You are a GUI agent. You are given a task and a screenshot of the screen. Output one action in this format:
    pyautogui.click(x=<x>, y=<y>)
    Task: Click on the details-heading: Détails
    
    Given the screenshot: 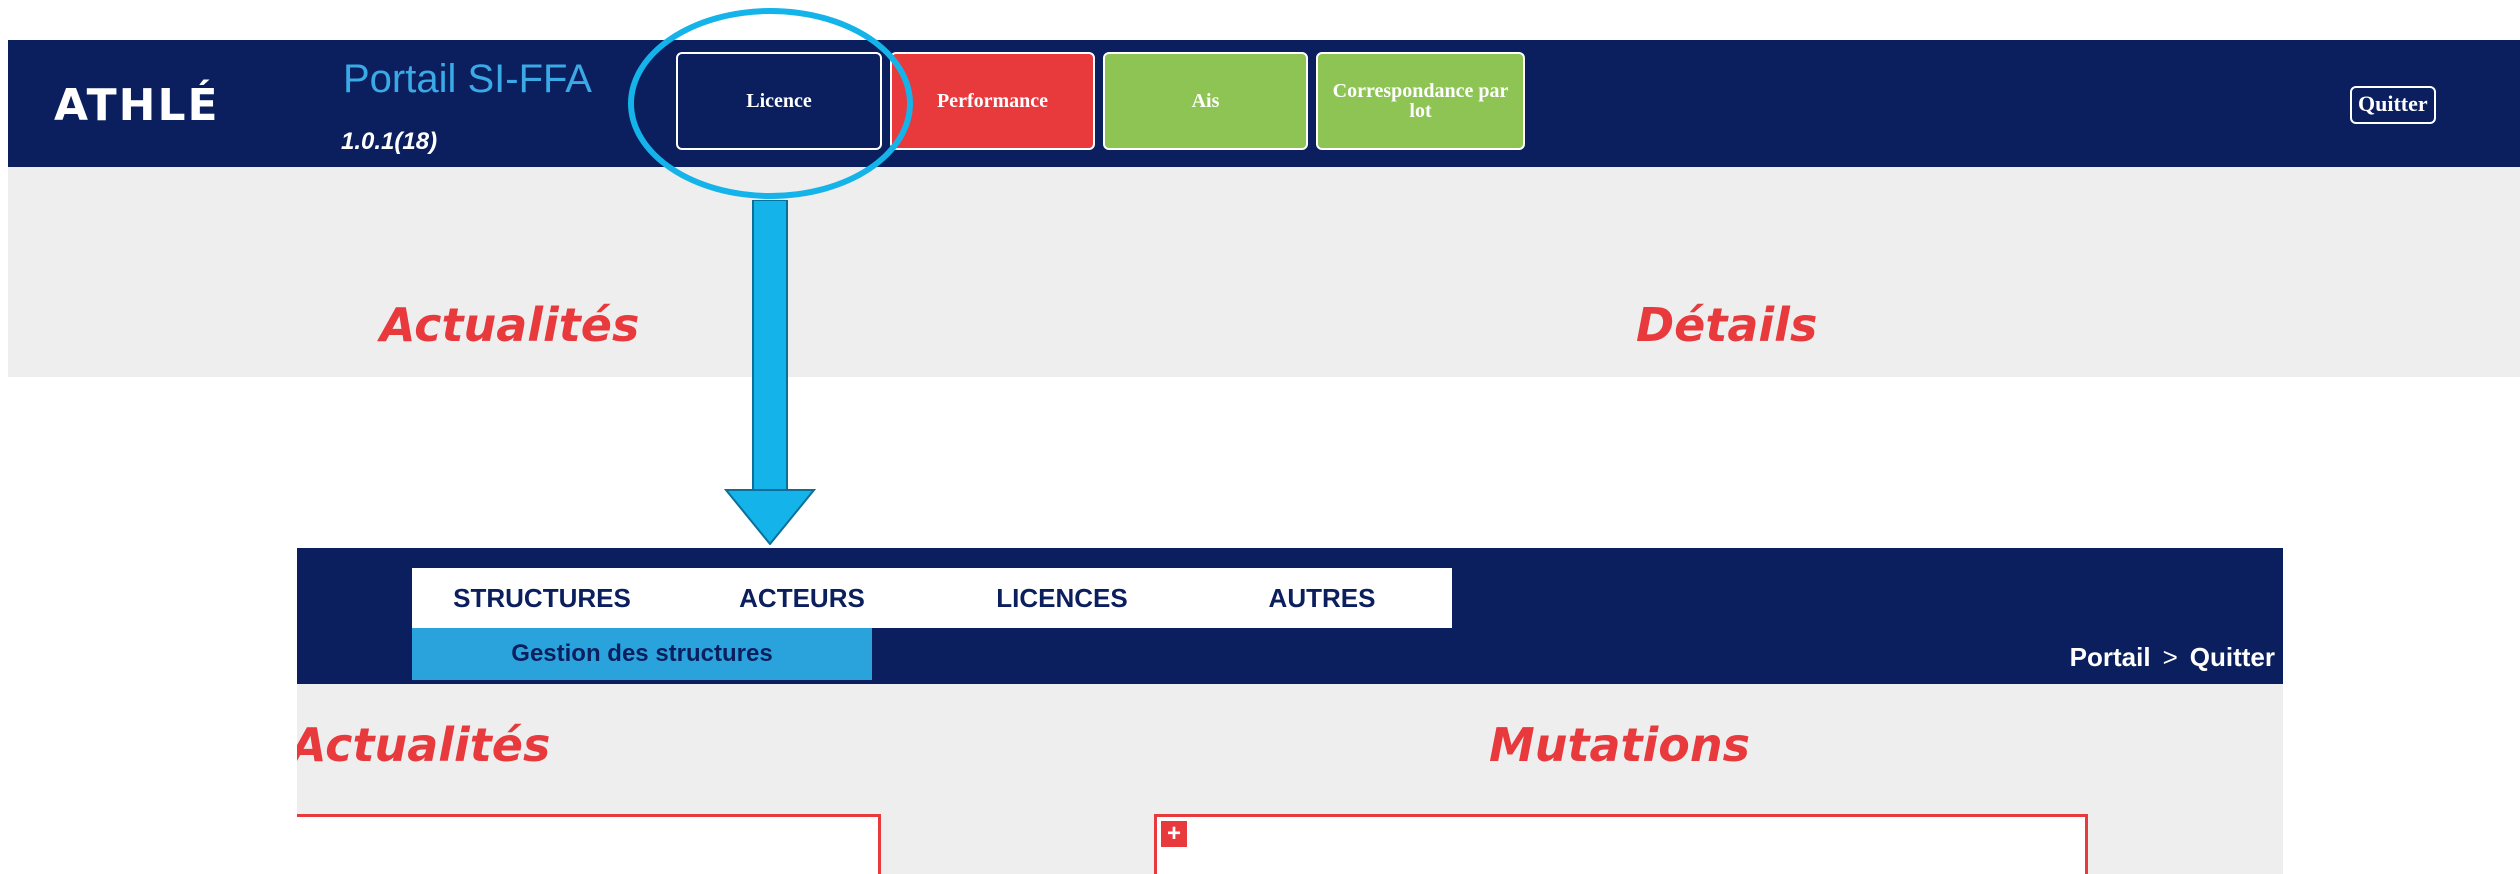 What is the action you would take?
    pyautogui.click(x=1727, y=325)
    